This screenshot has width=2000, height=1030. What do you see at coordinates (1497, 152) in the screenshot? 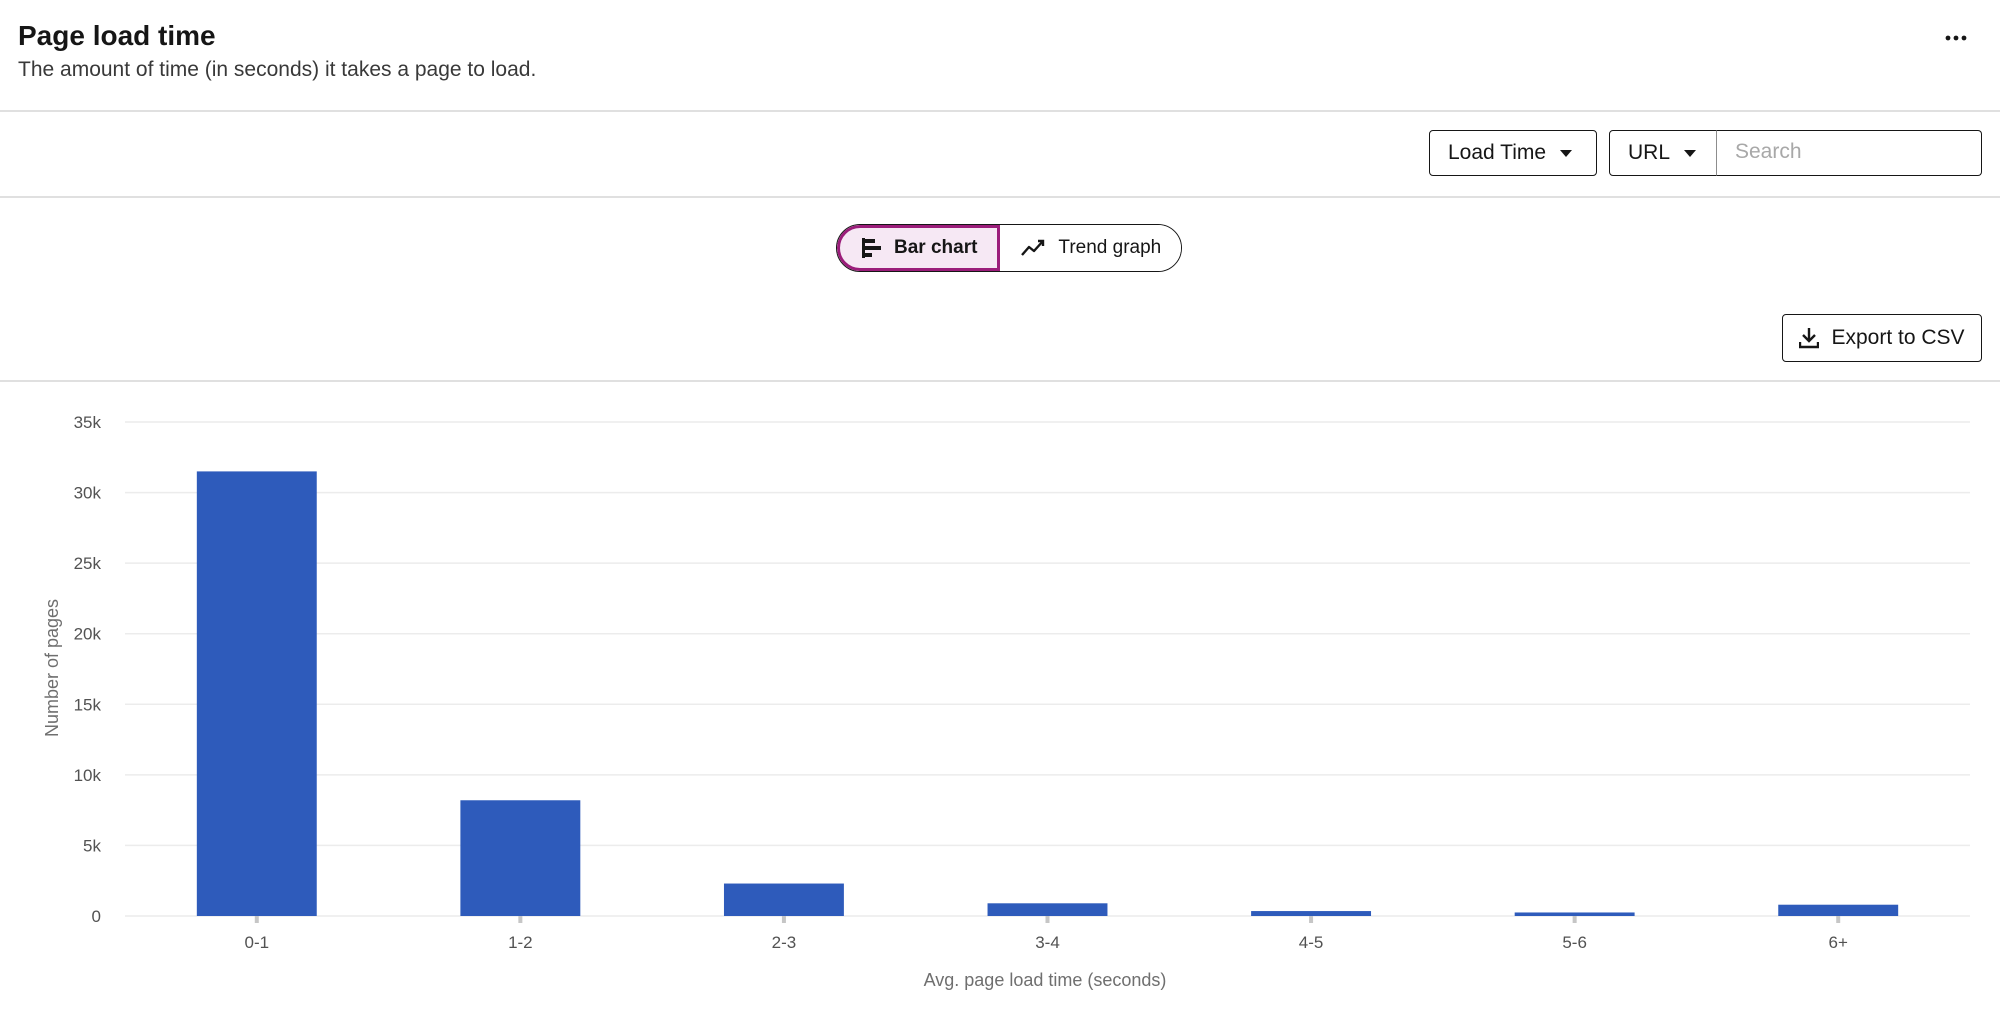
I see `metric-dropdown-label: Load Time` at bounding box center [1497, 152].